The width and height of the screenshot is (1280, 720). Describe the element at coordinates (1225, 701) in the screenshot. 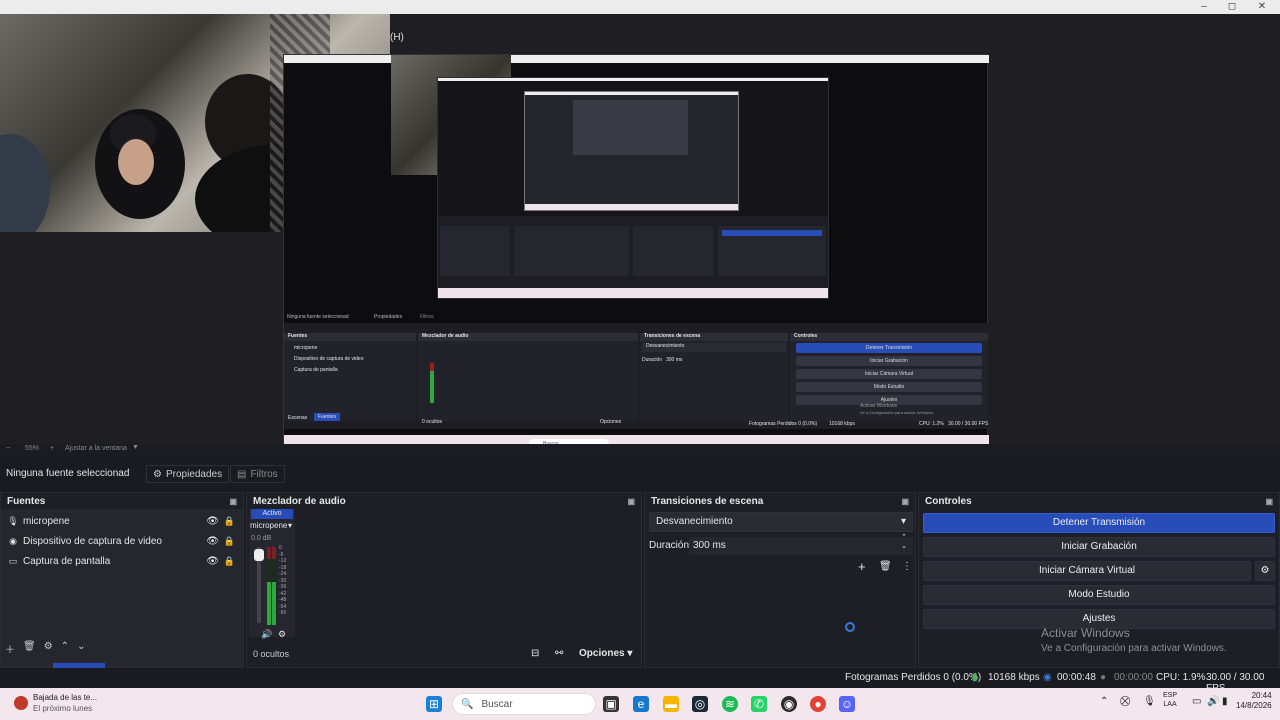

I see `battery-icon: ▮` at that location.